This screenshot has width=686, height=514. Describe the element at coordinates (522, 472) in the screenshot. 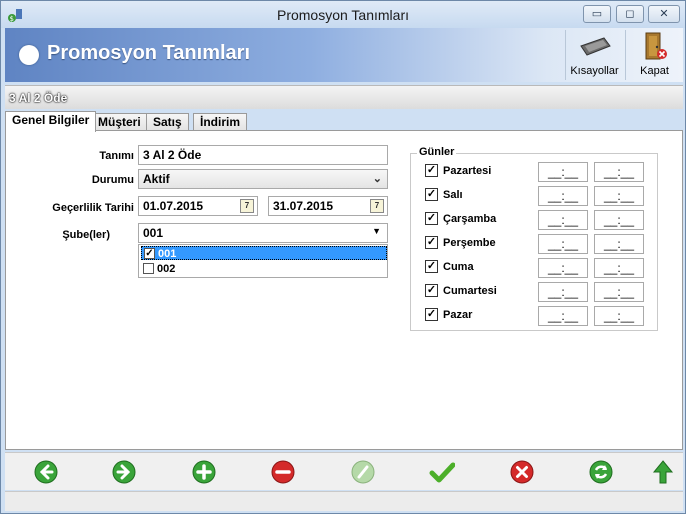

I see `cancel-icon` at that location.